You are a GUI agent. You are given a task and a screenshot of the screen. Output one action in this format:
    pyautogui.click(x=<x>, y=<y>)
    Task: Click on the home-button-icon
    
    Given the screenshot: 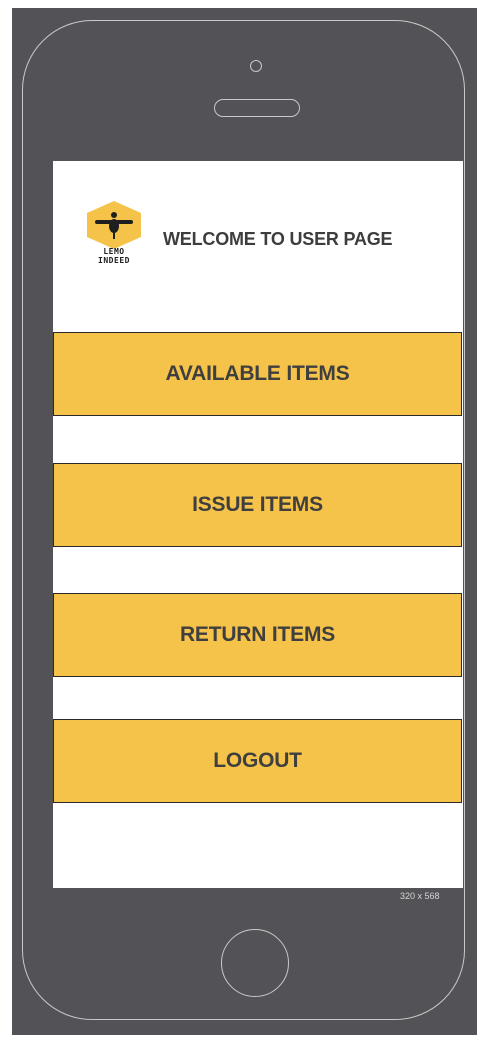 What is the action you would take?
    pyautogui.click(x=255, y=963)
    